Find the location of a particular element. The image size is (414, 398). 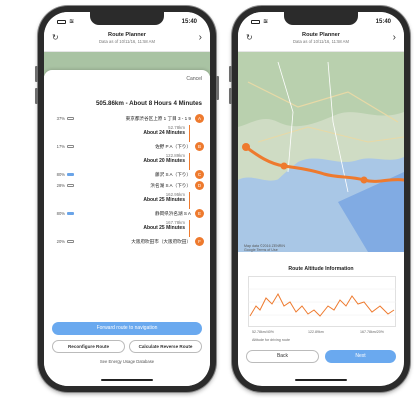

route-stop: 28% 浜名湖 S A（下り） D is located at coordinates (127, 186).